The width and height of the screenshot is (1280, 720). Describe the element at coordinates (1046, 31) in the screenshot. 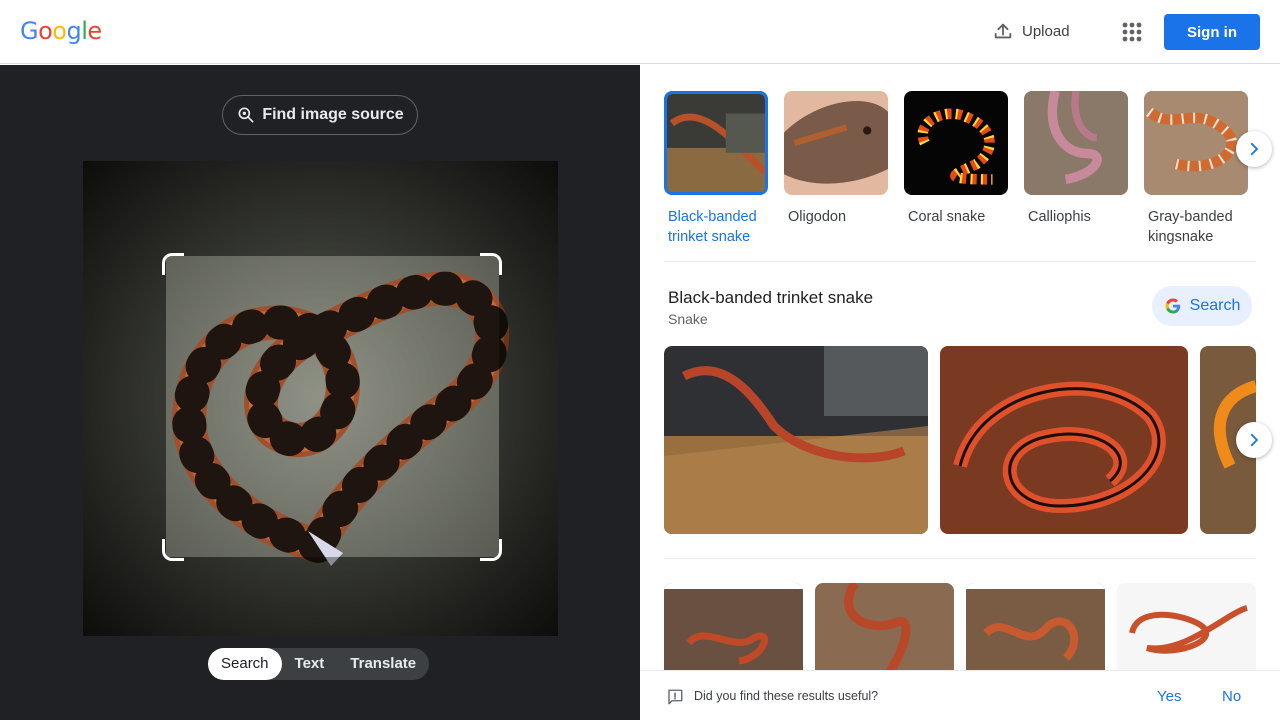

I see `upload-label: Upload` at that location.